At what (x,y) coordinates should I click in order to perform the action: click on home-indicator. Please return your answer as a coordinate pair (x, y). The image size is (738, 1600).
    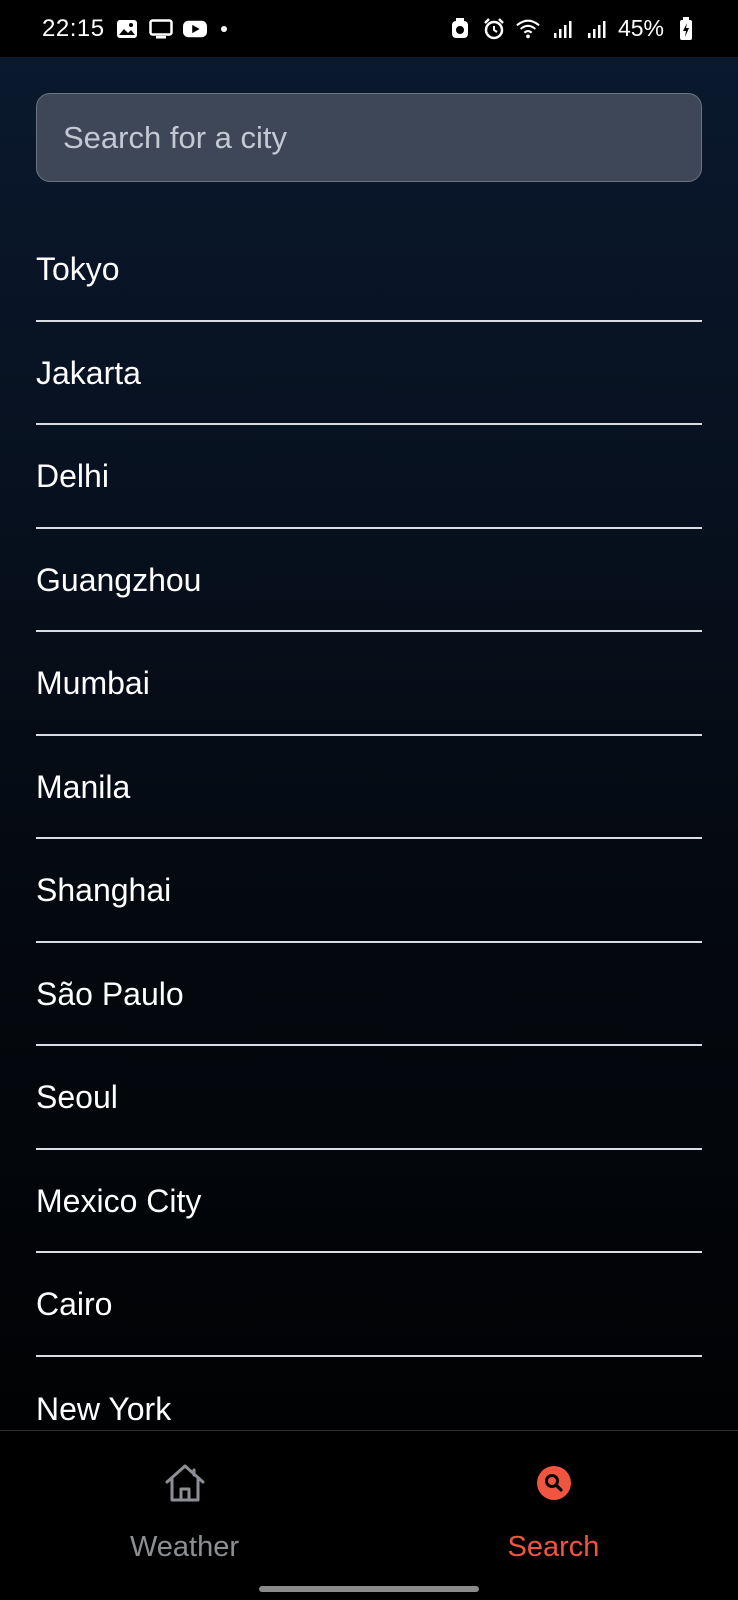
    Looking at the image, I should click on (369, 1589).